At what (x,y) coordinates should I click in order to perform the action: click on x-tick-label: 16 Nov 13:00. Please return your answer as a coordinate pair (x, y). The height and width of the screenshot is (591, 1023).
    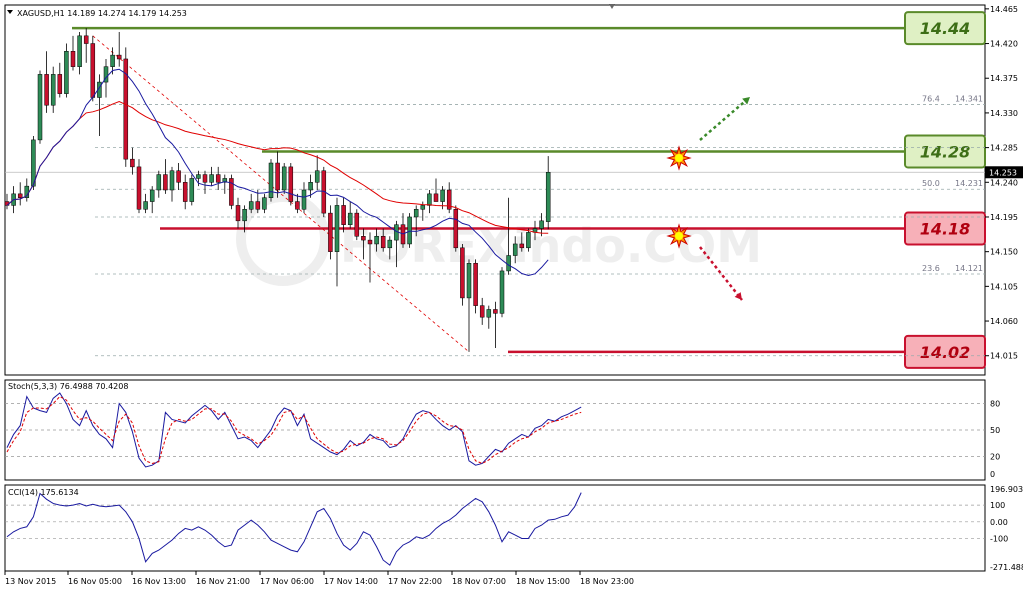
    Looking at the image, I should click on (159, 581).